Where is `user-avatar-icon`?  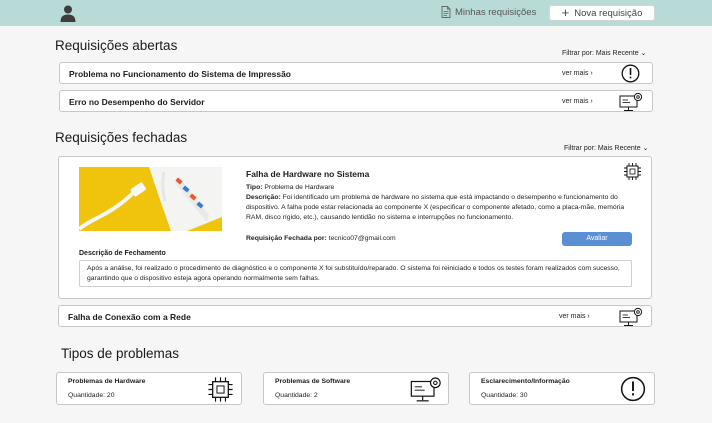
user-avatar-icon is located at coordinates (68, 13).